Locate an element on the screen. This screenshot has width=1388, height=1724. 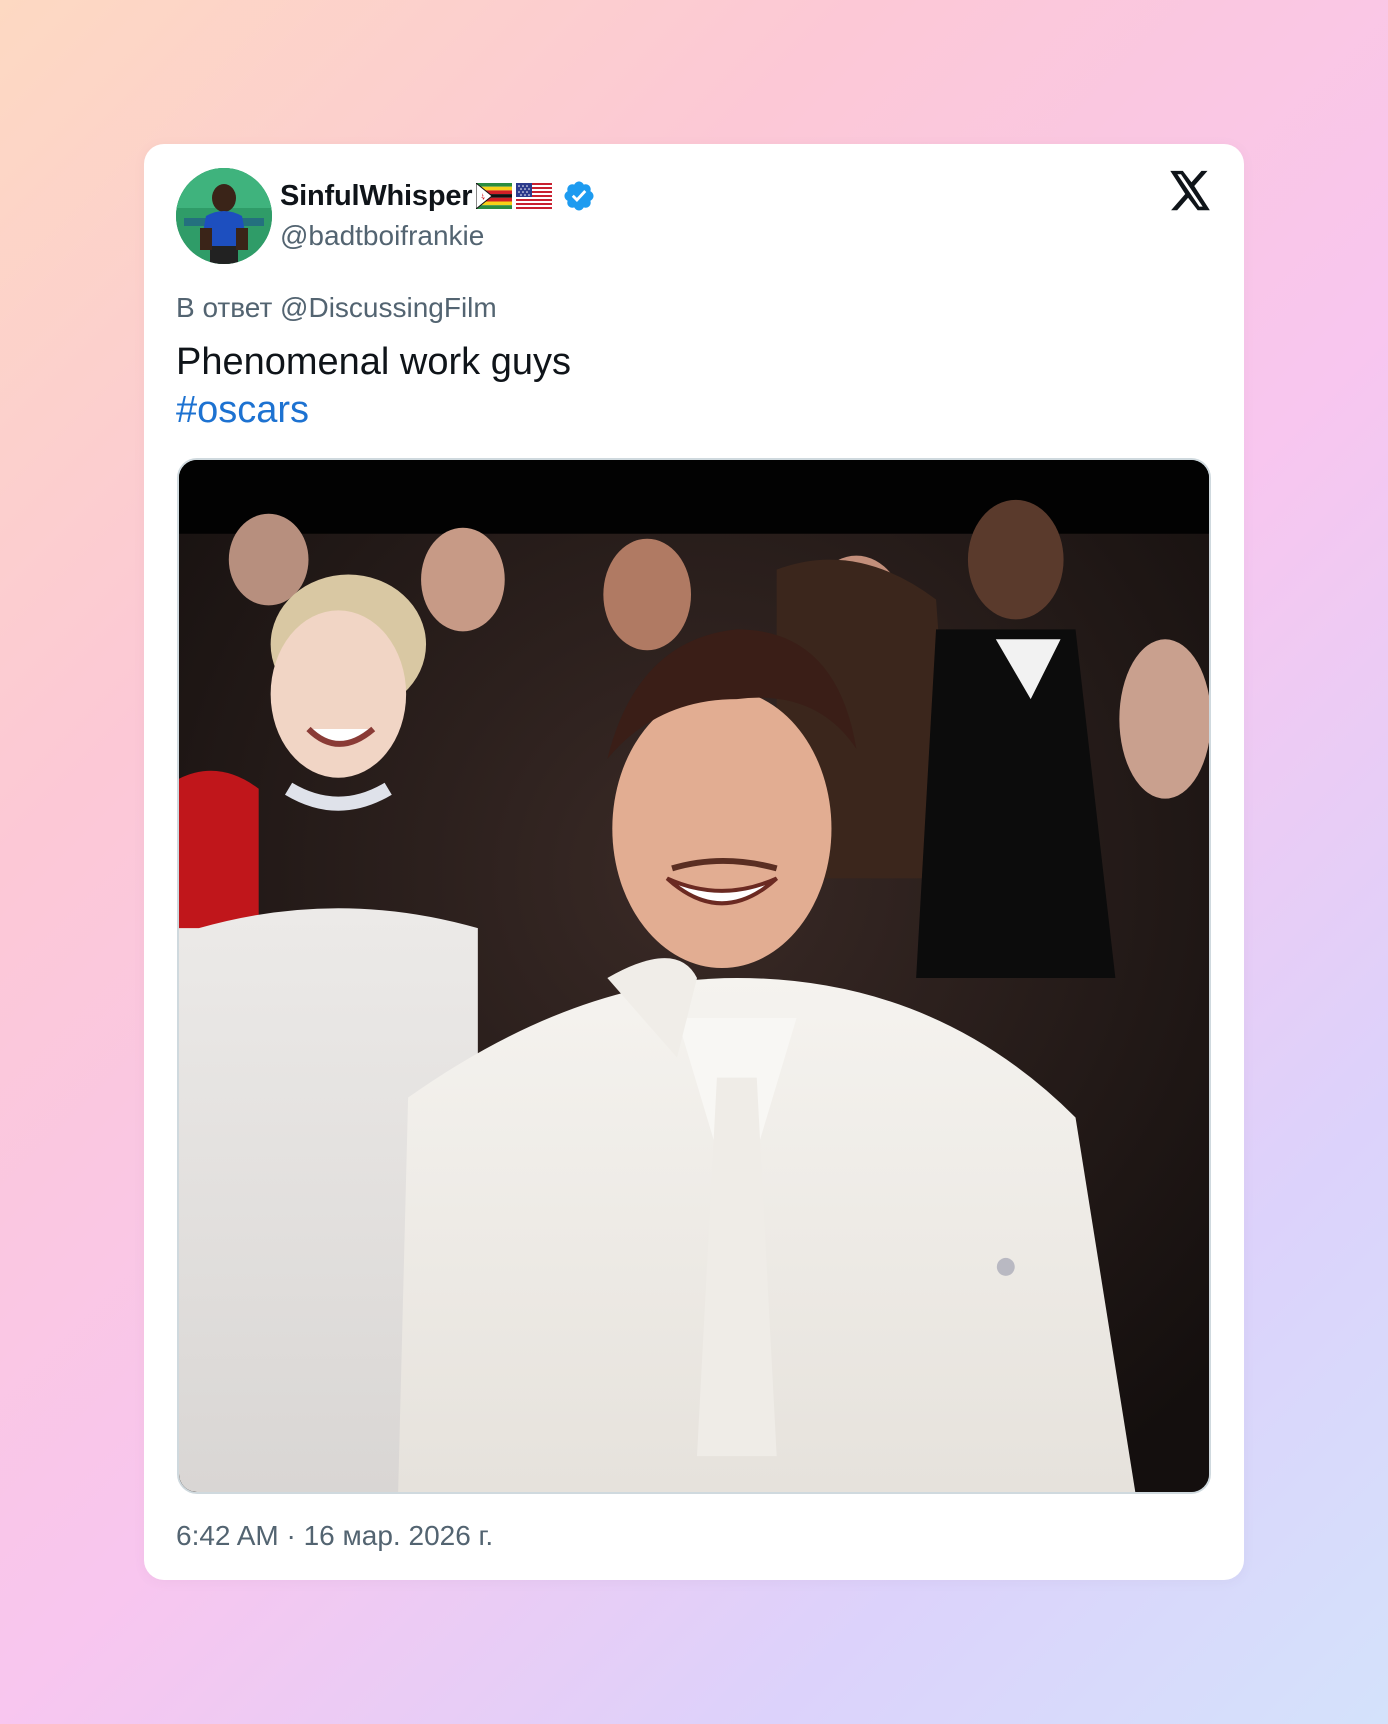
hashtag-link: #oscars is located at coordinates (242, 410).